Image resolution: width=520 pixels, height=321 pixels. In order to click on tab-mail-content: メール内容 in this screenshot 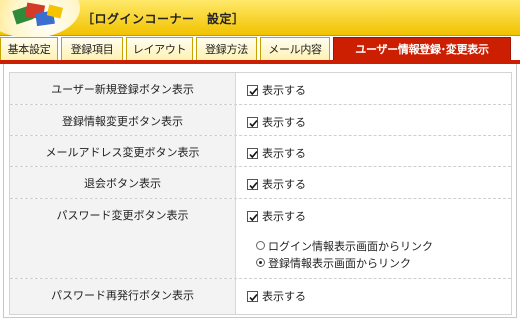, I will do `click(295, 48)`.